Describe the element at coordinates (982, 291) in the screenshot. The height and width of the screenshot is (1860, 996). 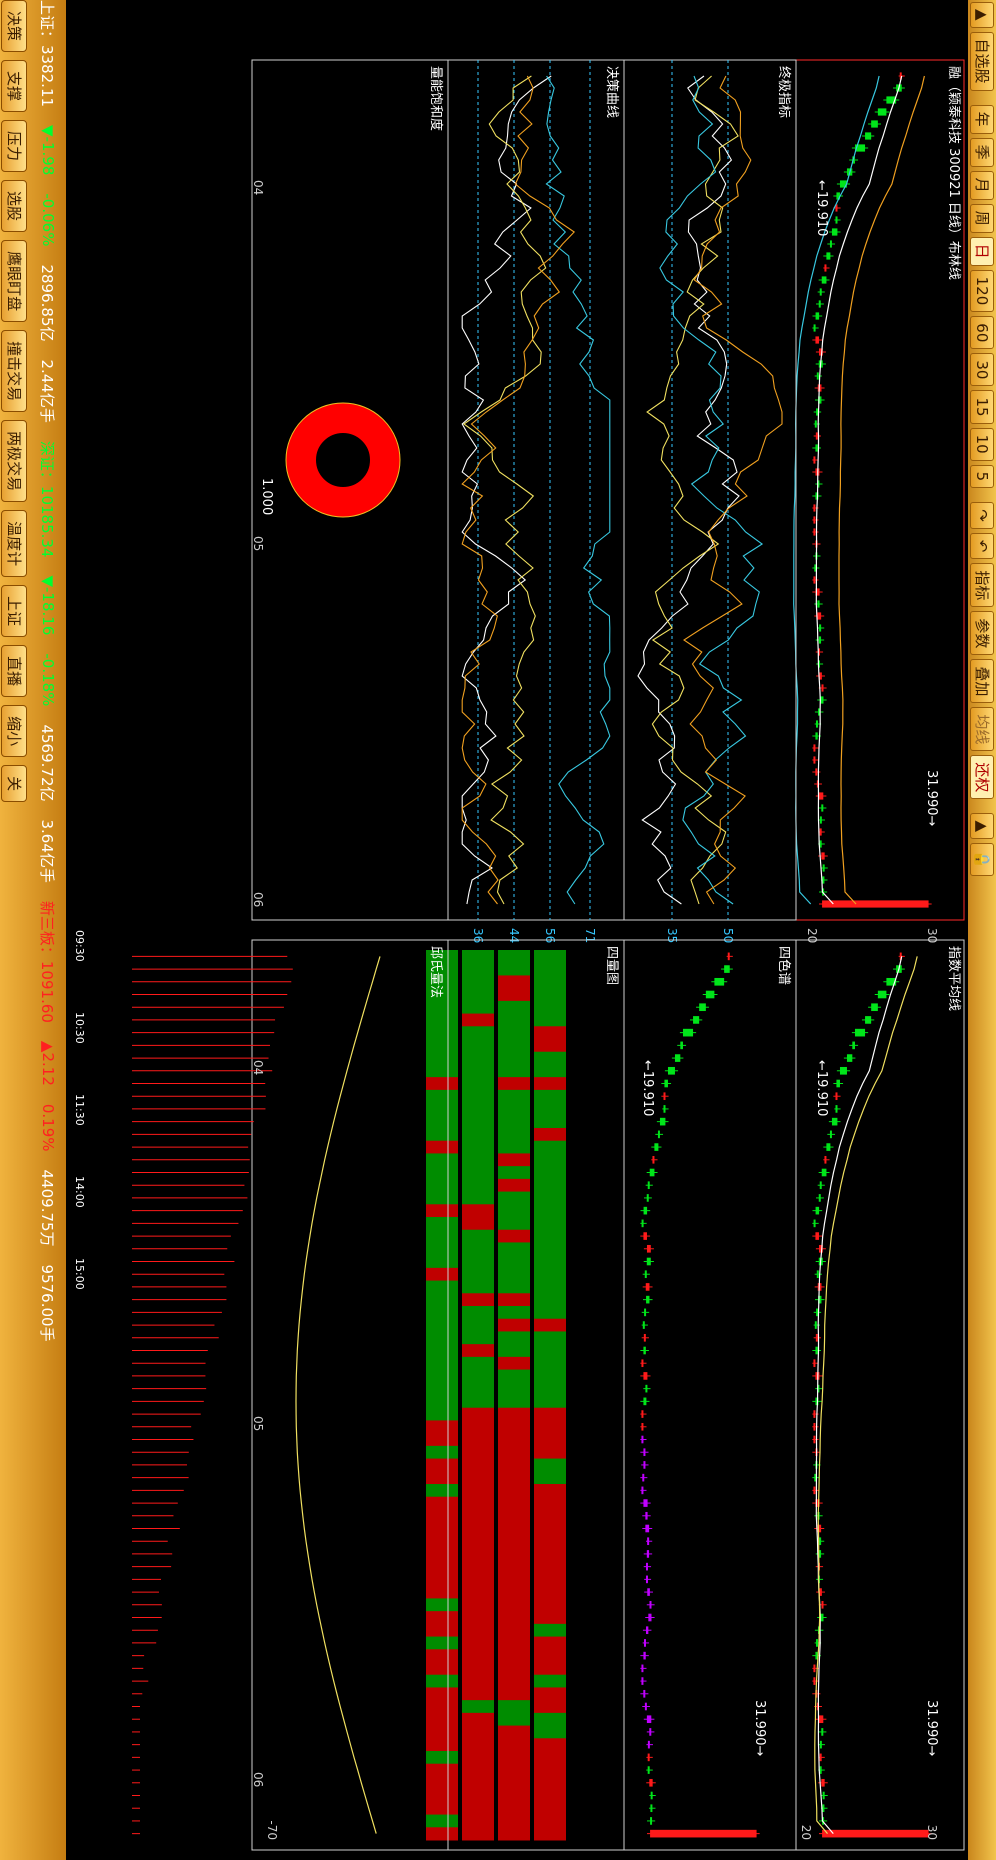
I see `period-120: 120` at that location.